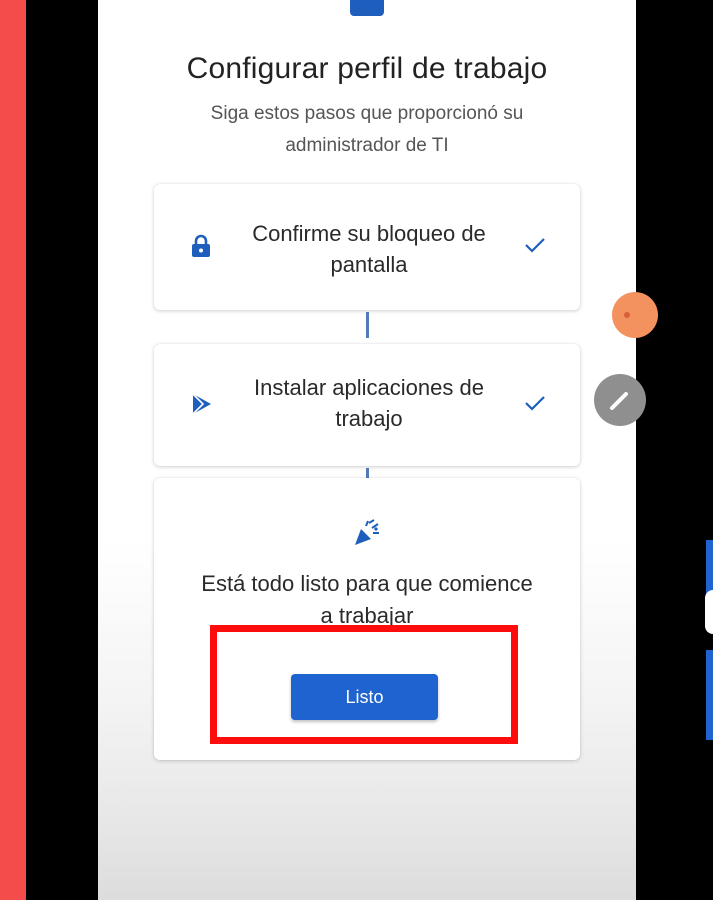 This screenshot has width=713, height=900. I want to click on pencil-icon, so click(619, 401).